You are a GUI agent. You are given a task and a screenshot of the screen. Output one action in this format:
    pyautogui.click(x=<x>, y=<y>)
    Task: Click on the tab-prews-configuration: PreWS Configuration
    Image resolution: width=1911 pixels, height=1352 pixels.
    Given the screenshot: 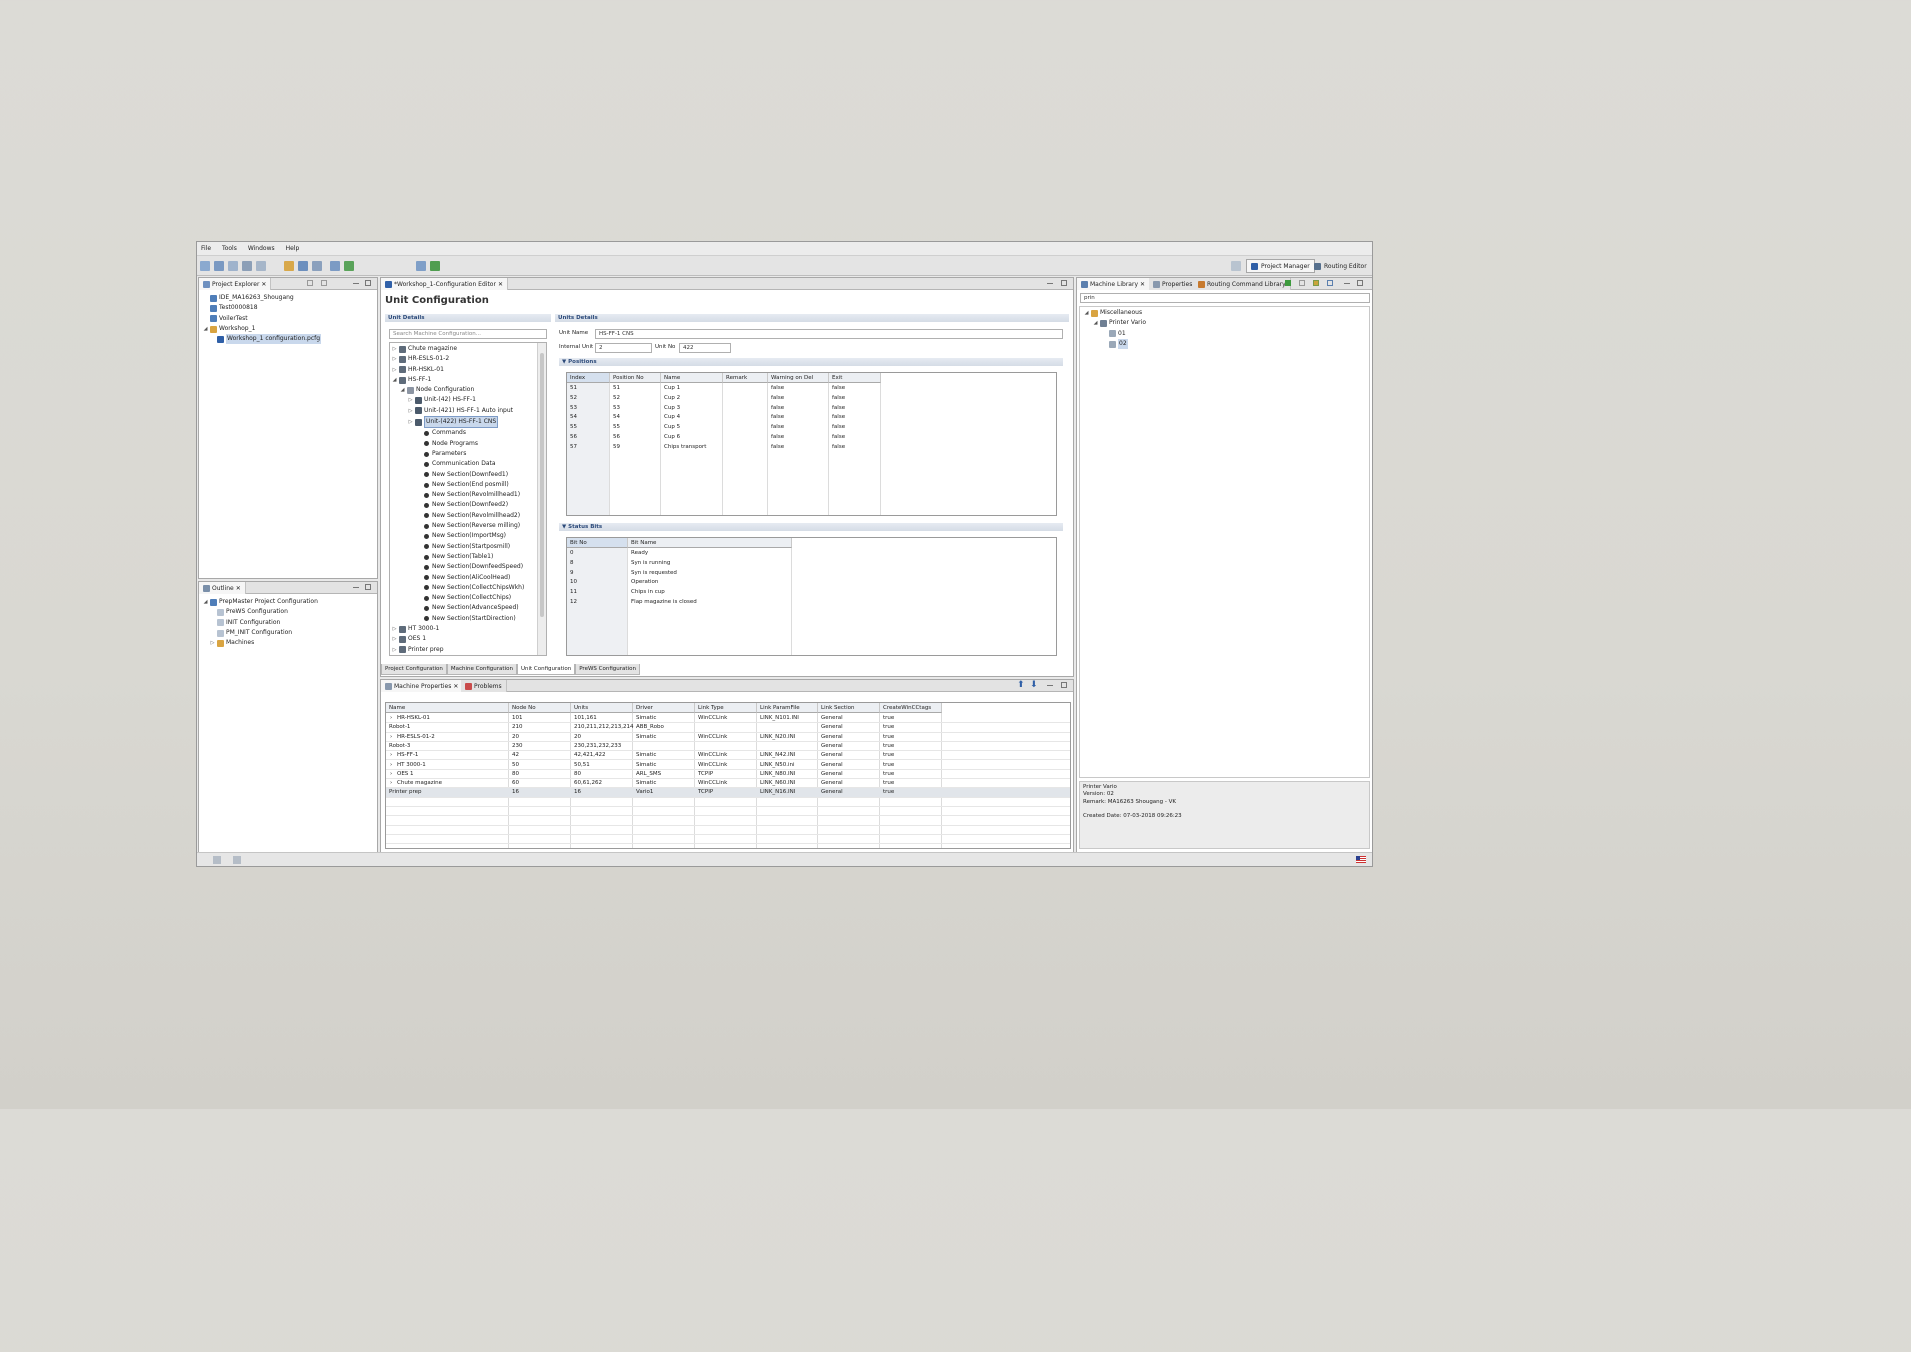 What is the action you would take?
    pyautogui.click(x=607, y=669)
    